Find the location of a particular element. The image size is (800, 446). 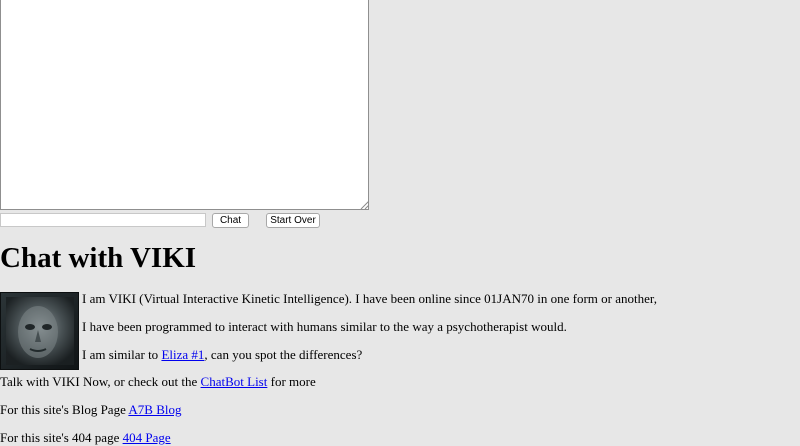

notfound-prefix: For this site's 404 page is located at coordinates (61, 437).